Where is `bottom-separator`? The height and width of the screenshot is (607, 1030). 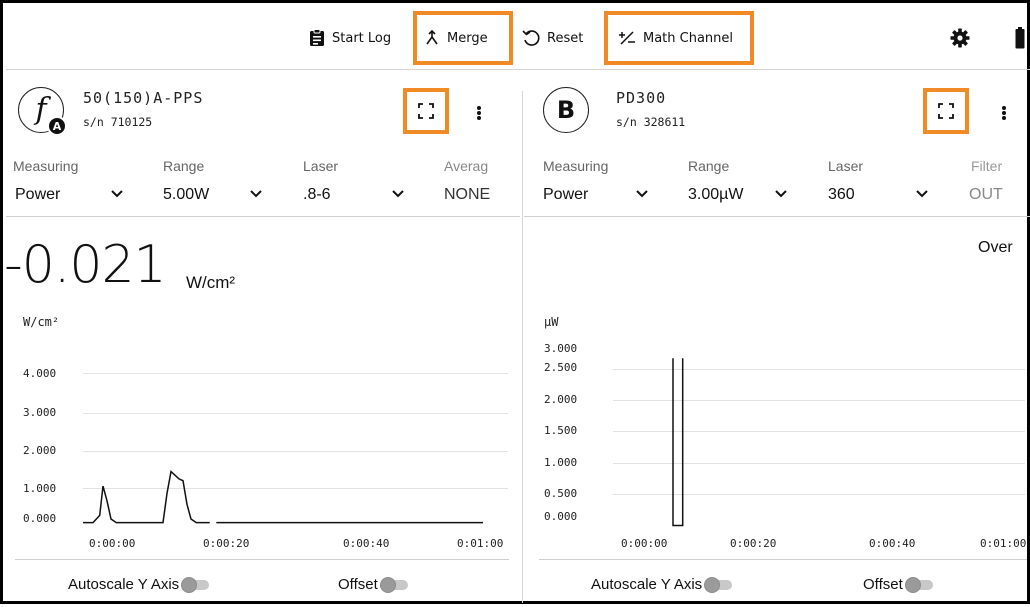
bottom-separator is located at coordinates (783, 559).